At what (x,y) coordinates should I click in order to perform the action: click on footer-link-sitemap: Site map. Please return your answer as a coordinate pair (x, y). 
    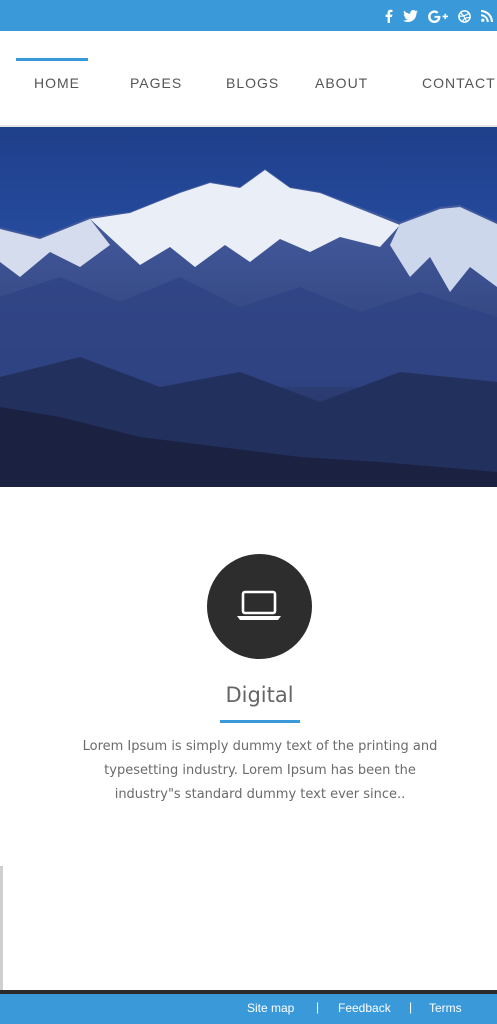
    Looking at the image, I should click on (270, 1008).